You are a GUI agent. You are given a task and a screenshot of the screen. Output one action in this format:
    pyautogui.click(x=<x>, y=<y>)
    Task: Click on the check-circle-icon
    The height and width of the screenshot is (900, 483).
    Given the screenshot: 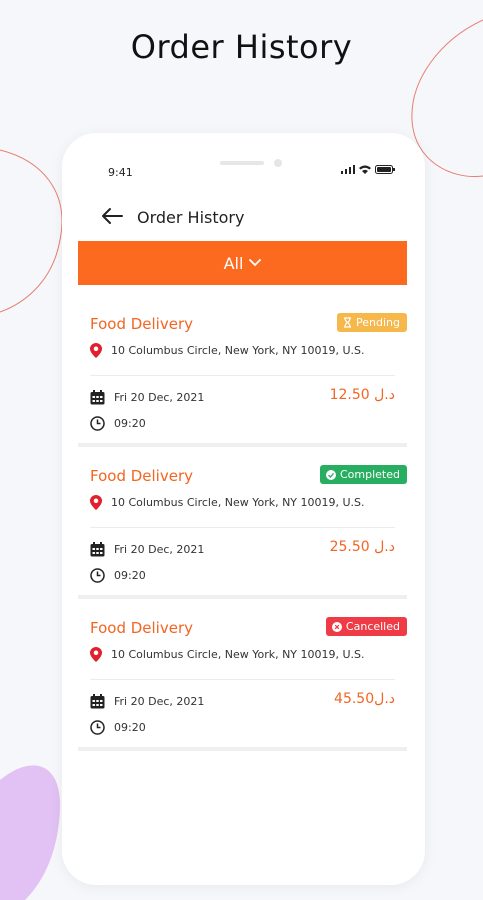 What is the action you would take?
    pyautogui.click(x=331, y=474)
    